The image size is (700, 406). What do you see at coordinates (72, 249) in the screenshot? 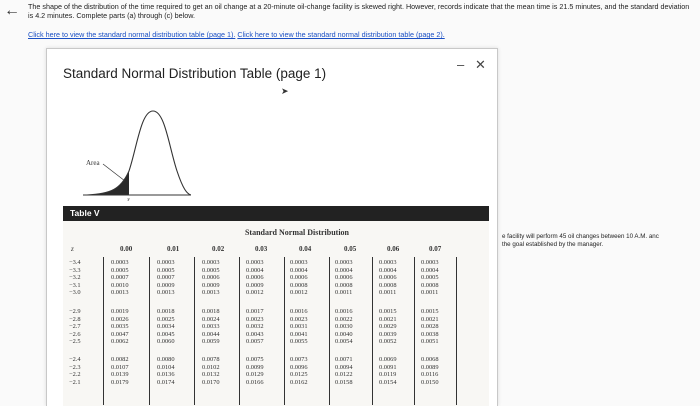
I see `z-column-header: z` at bounding box center [72, 249].